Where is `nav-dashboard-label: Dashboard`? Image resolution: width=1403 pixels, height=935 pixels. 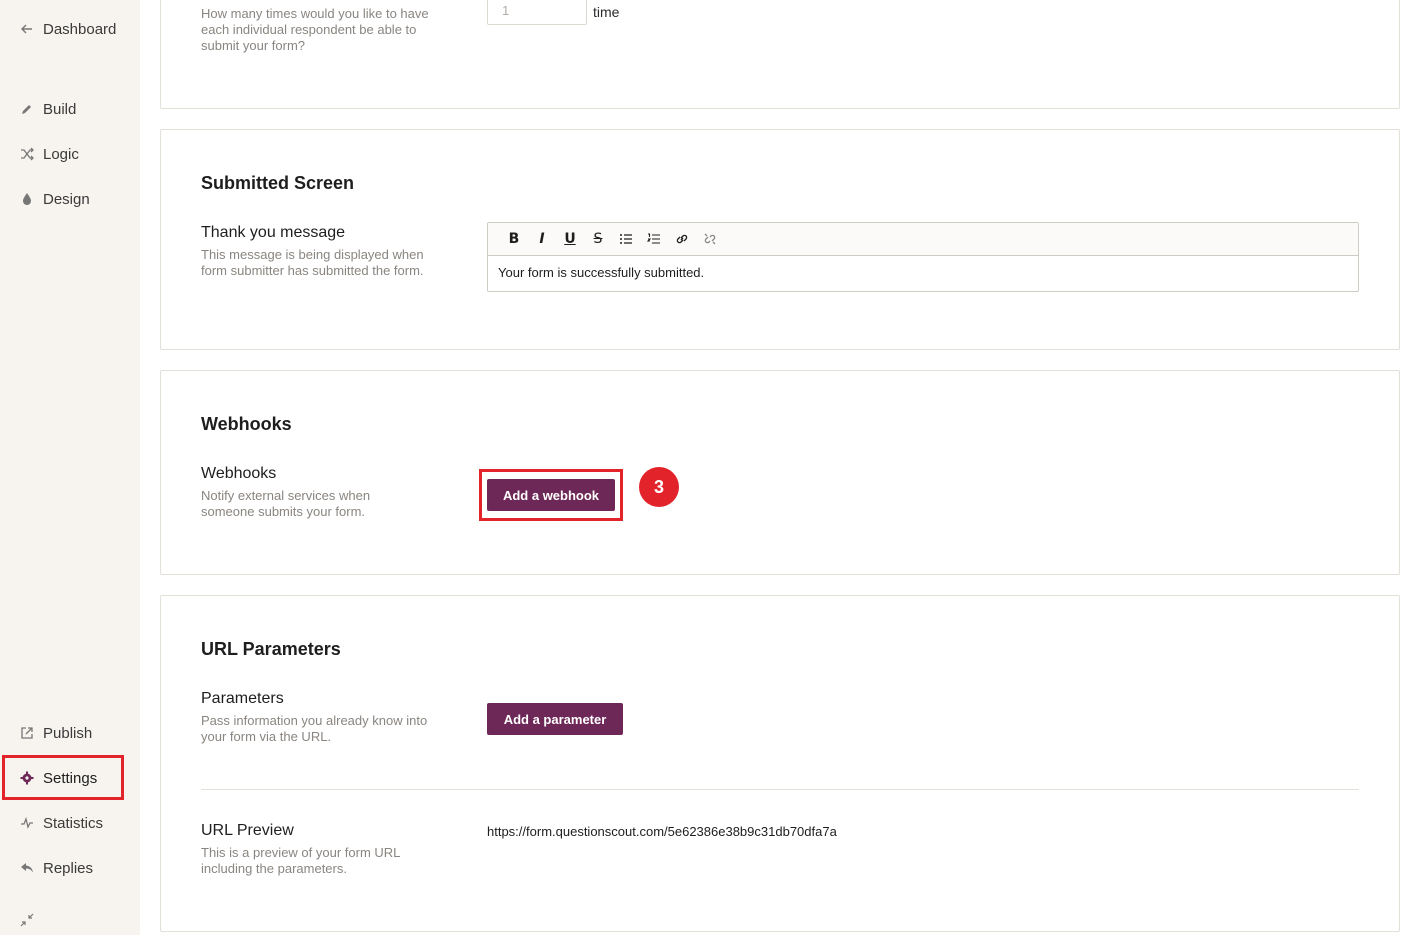
nav-dashboard-label: Dashboard is located at coordinates (80, 29).